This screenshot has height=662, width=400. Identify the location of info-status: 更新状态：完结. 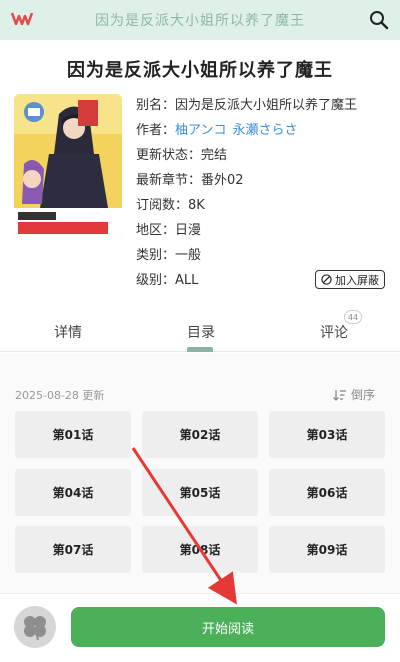
(182, 155).